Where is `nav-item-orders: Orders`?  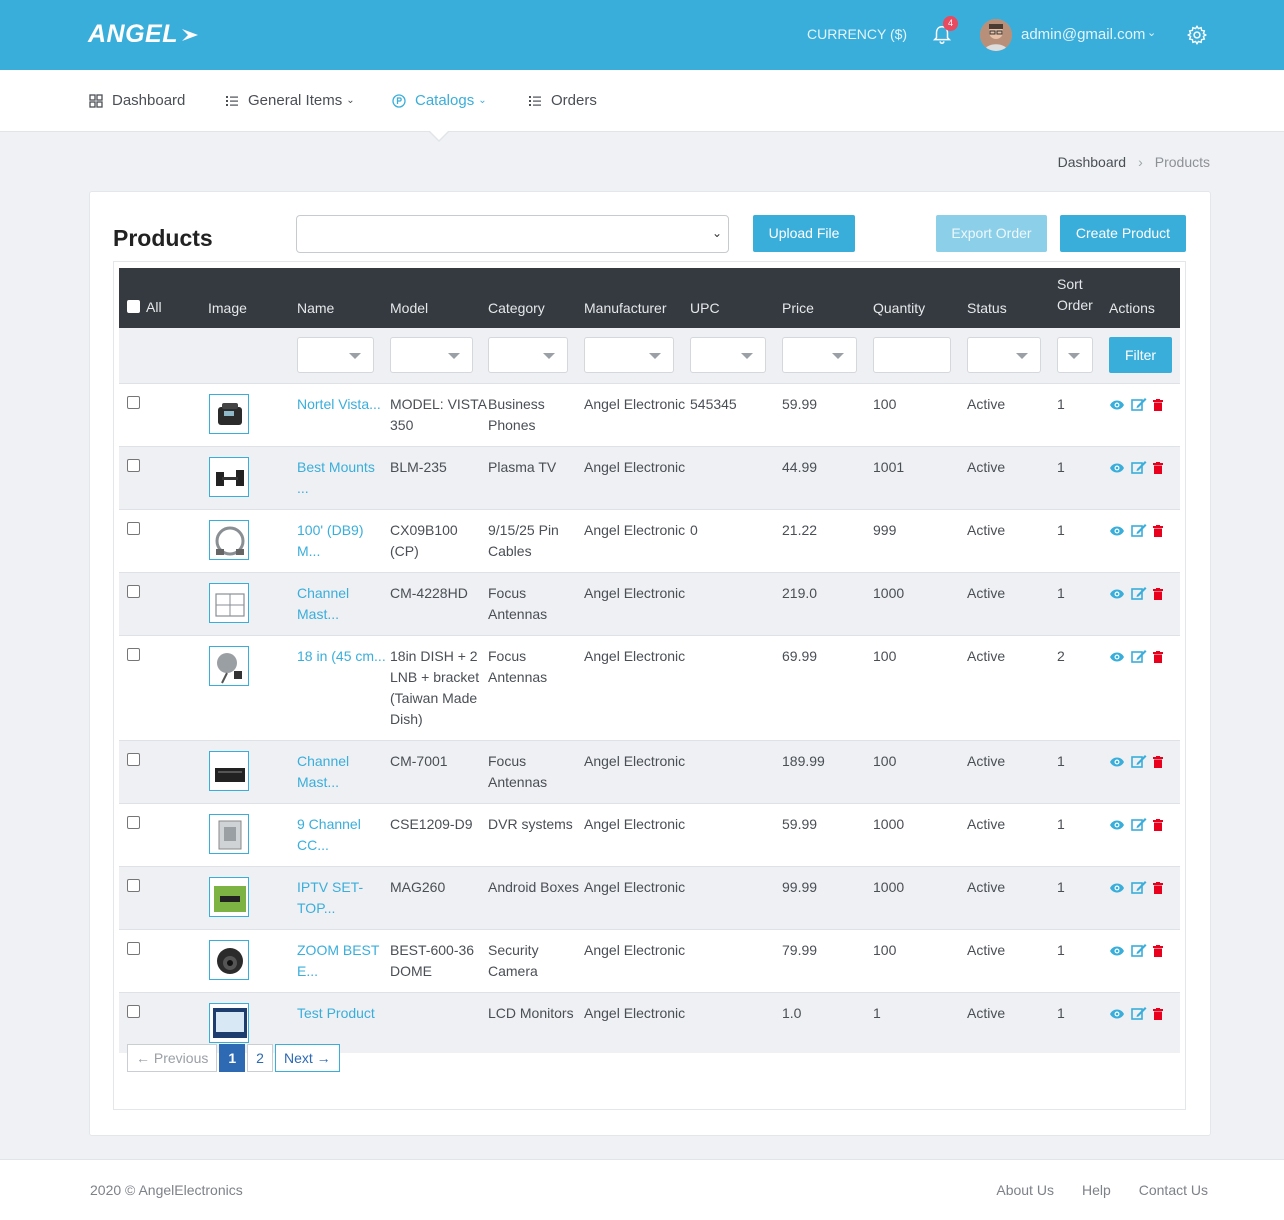 nav-item-orders: Orders is located at coordinates (562, 100).